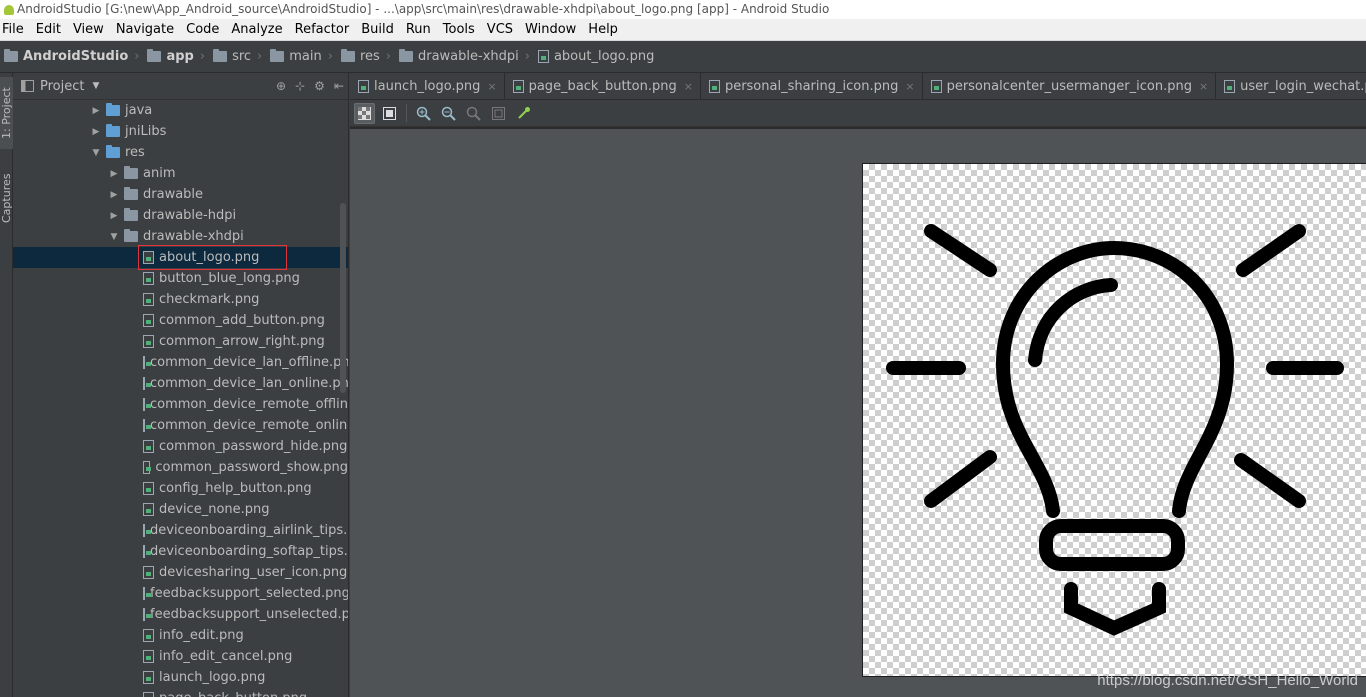 This screenshot has width=1366, height=697. What do you see at coordinates (180, 404) in the screenshot?
I see `tree-file: common_device_remote_offline.p` at bounding box center [180, 404].